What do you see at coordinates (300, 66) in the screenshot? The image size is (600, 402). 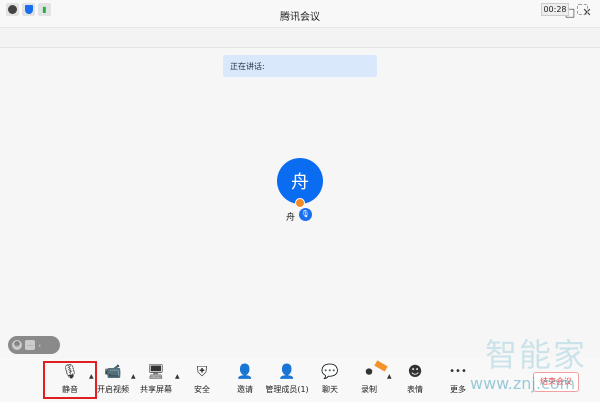 I see `speaking-indicator: 正在讲话:` at bounding box center [300, 66].